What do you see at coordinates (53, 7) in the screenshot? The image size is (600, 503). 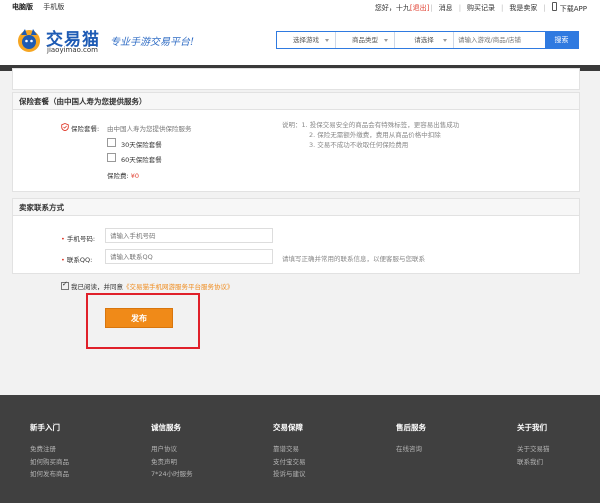 I see `mobile-version-link: 手机版` at bounding box center [53, 7].